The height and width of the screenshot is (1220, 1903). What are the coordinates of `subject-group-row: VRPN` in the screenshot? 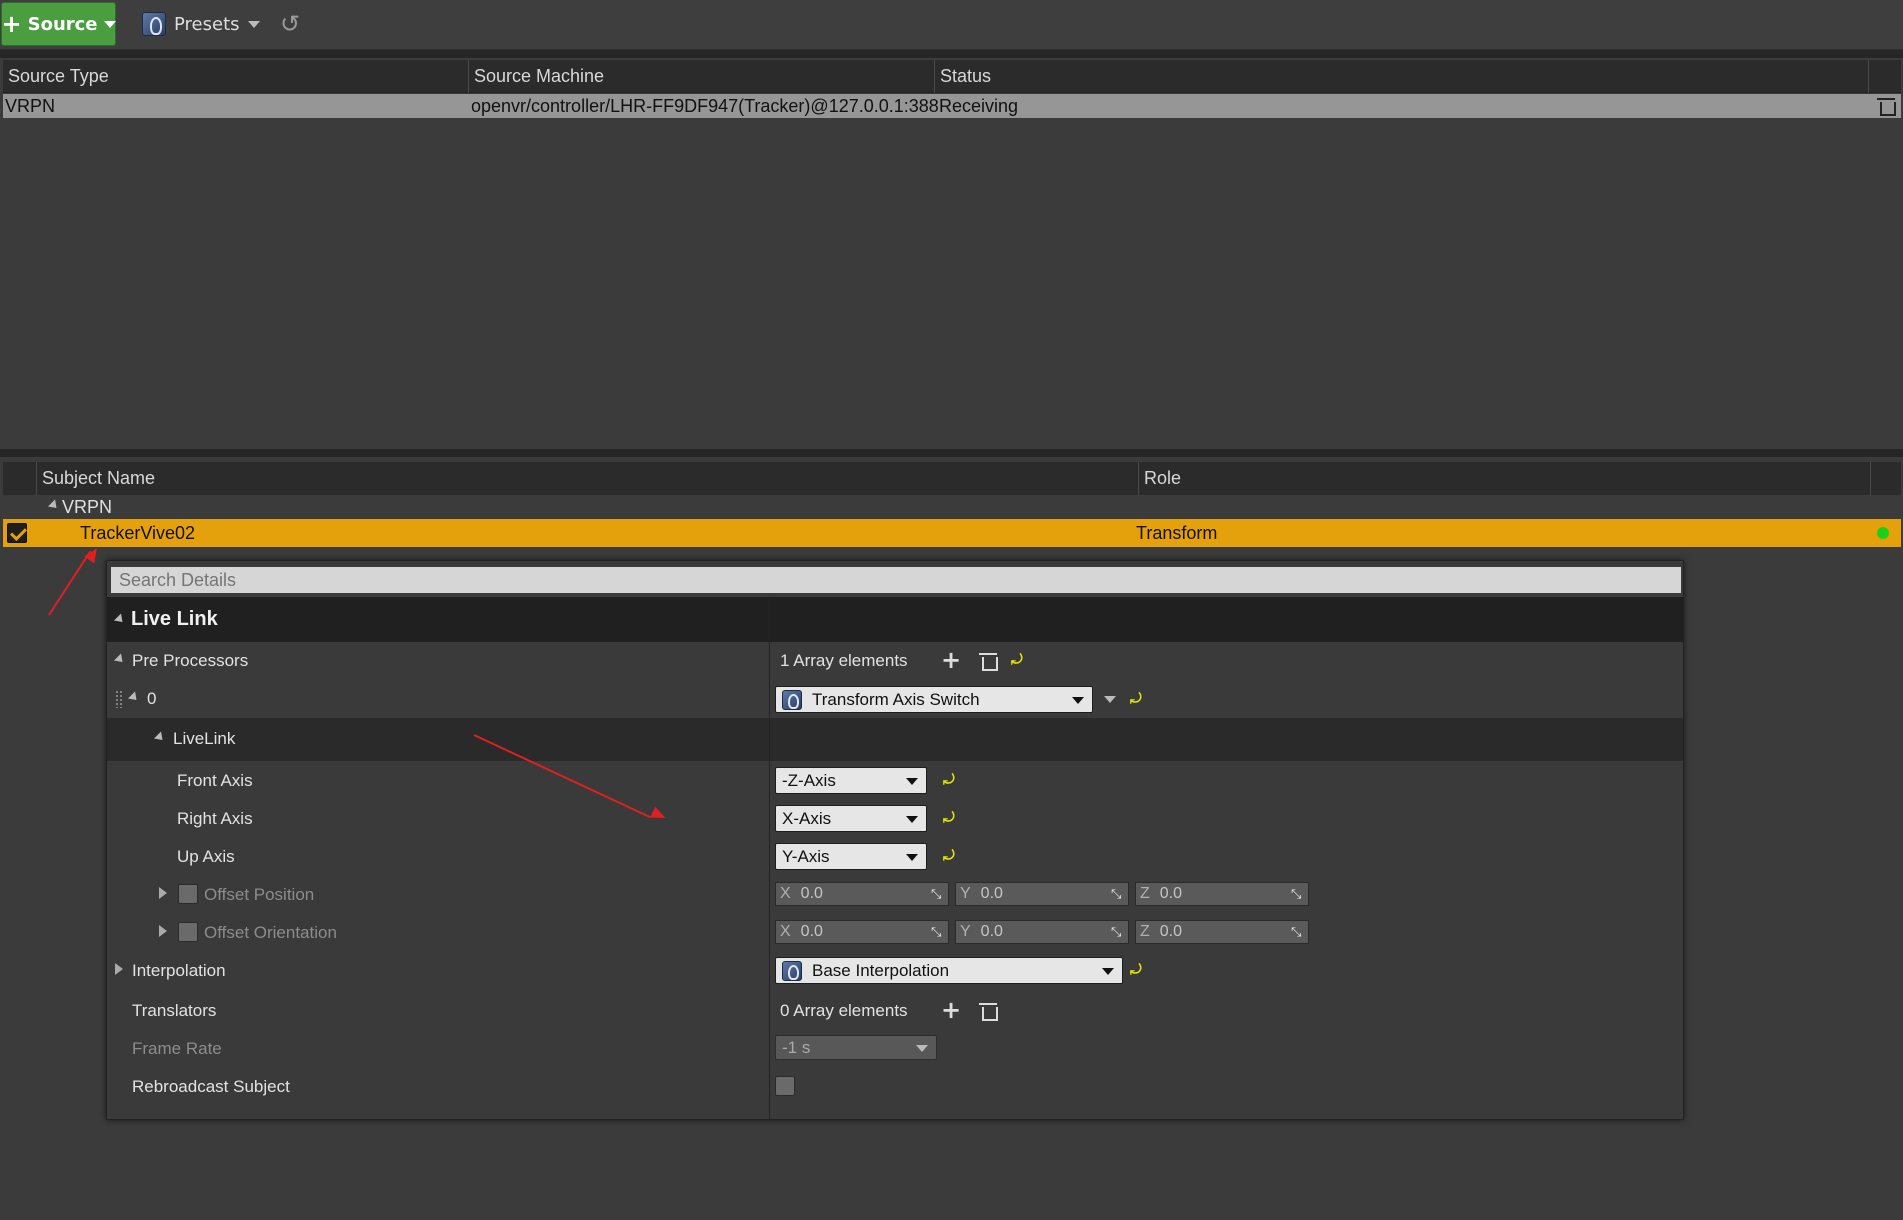 It's located at (952, 507).